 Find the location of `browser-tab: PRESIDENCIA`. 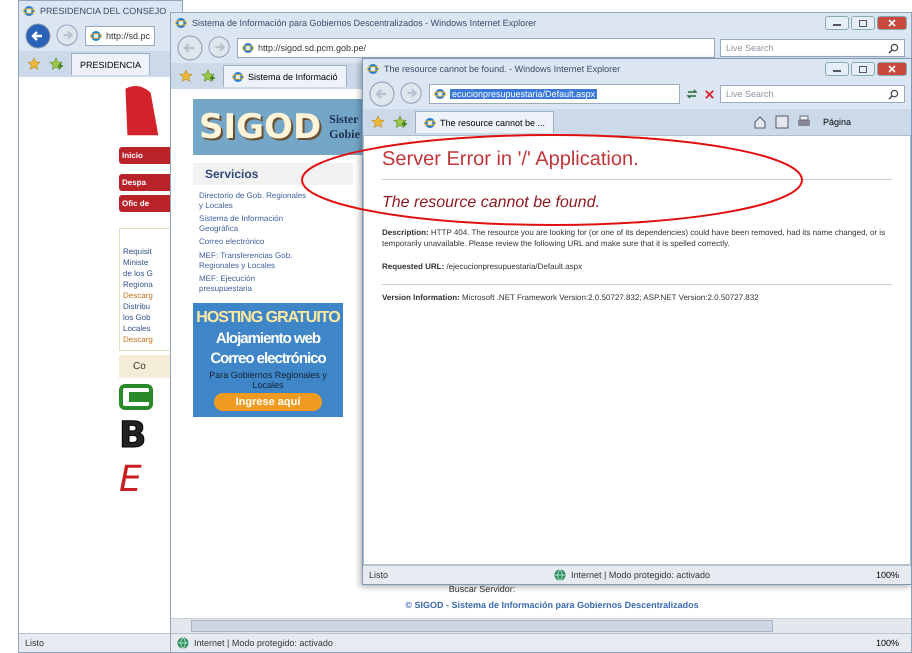

browser-tab: PRESIDENCIA is located at coordinates (110, 64).